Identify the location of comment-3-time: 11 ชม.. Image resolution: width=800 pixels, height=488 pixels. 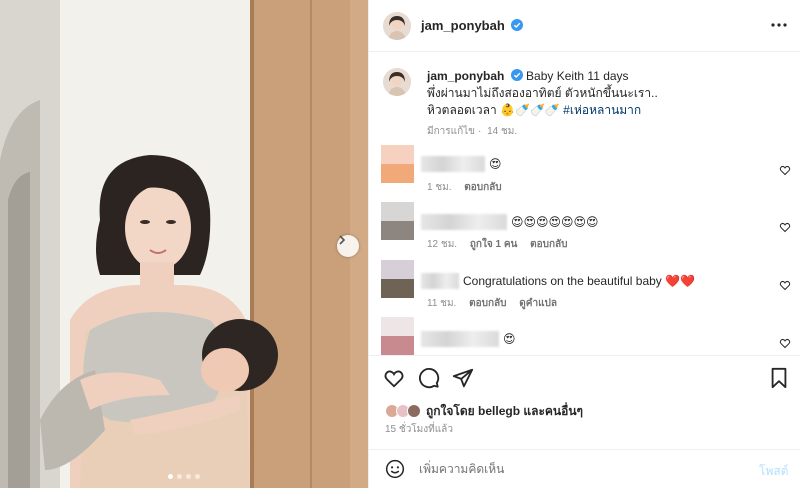
(442, 303).